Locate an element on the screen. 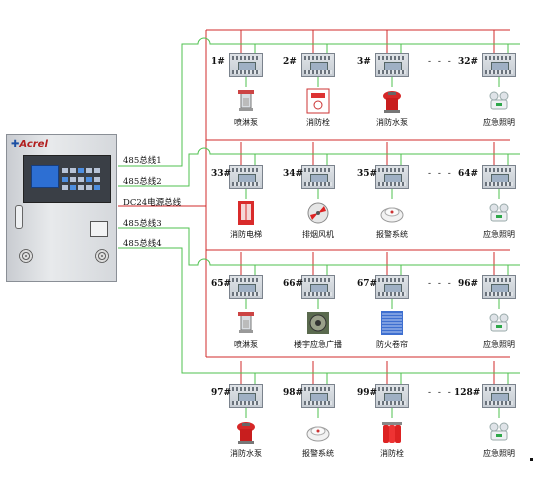 The image size is (536, 478). device-label: 消防电梯 is located at coordinates (246, 234).